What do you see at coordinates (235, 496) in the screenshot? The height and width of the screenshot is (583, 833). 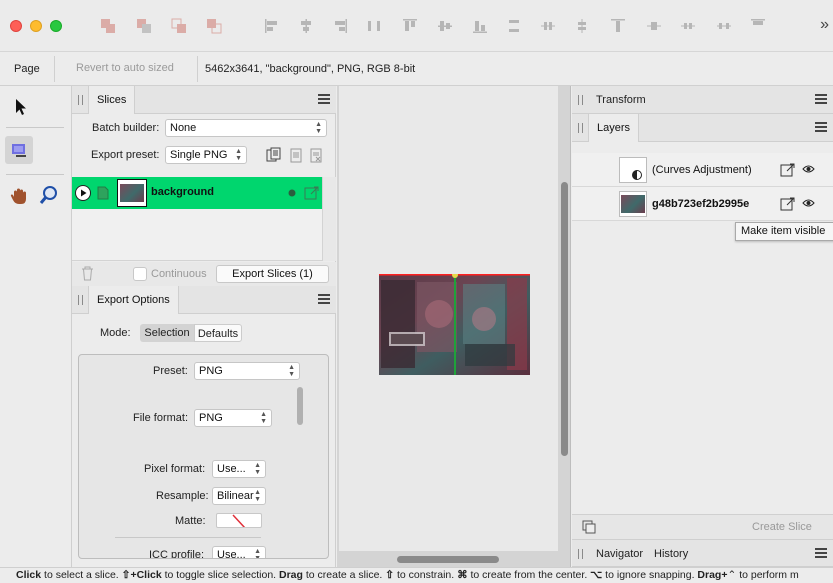 I see `resample-value: Bilinear` at bounding box center [235, 496].